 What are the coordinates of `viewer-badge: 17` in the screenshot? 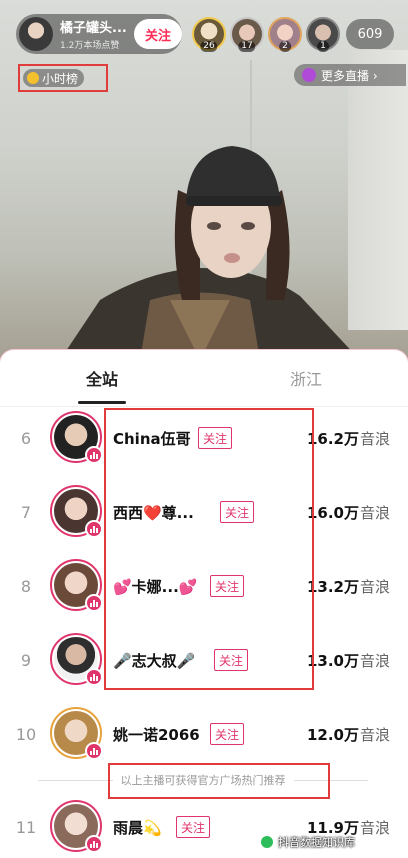 It's located at (247, 46).